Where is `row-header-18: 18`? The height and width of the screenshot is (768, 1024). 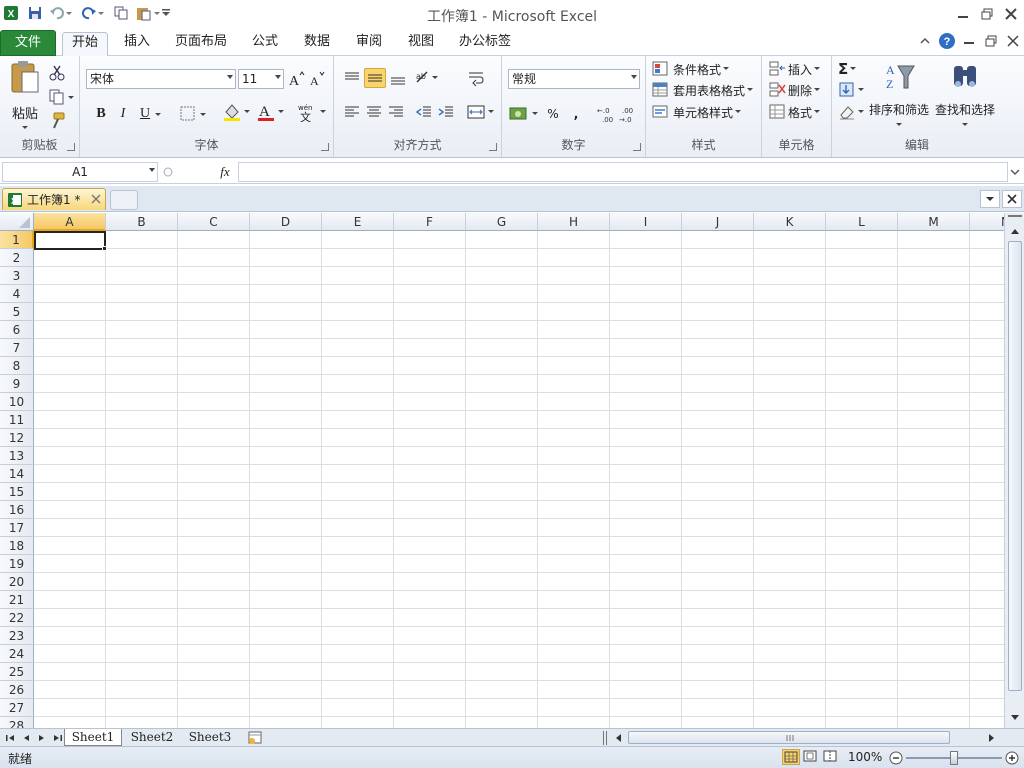 row-header-18: 18 is located at coordinates (17, 546).